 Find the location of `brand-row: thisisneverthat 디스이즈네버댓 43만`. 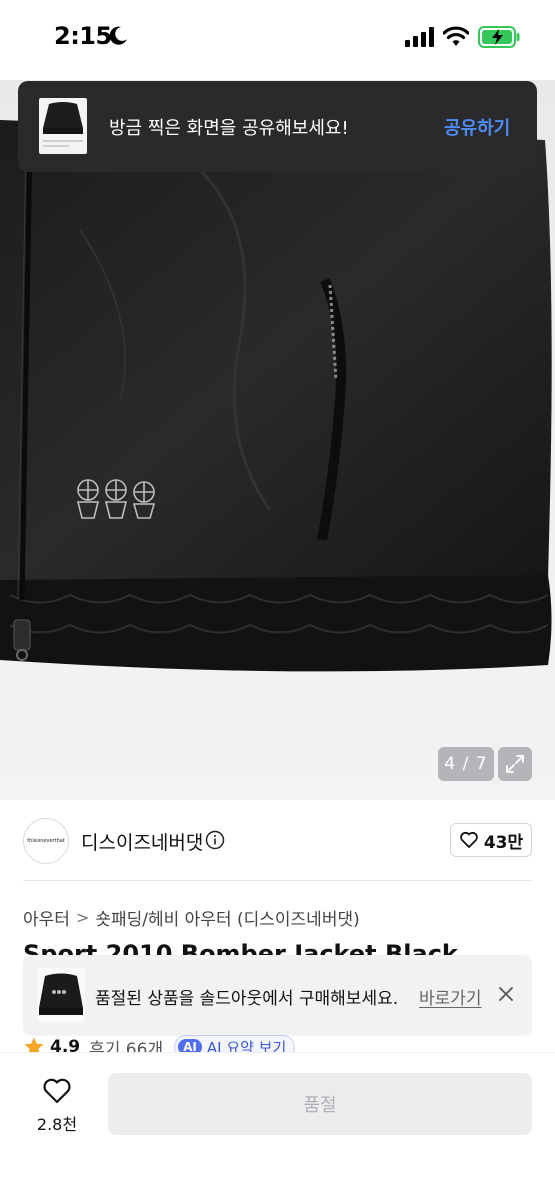

brand-row: thisisneverthat 디스이즈네버댓 43만 is located at coordinates (277, 840).